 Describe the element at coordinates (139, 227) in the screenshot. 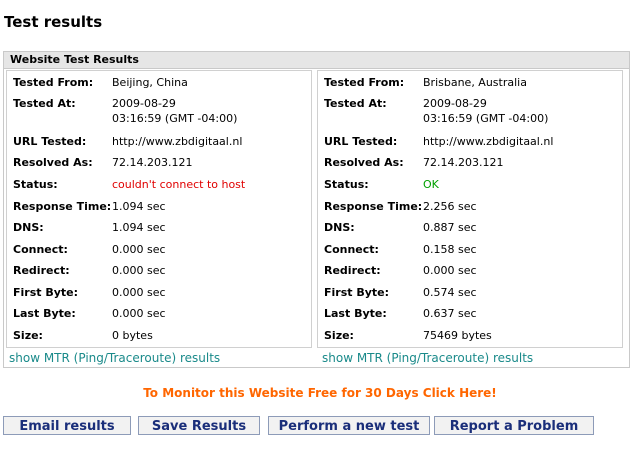

I see `value-dns: 1.094 sec` at that location.